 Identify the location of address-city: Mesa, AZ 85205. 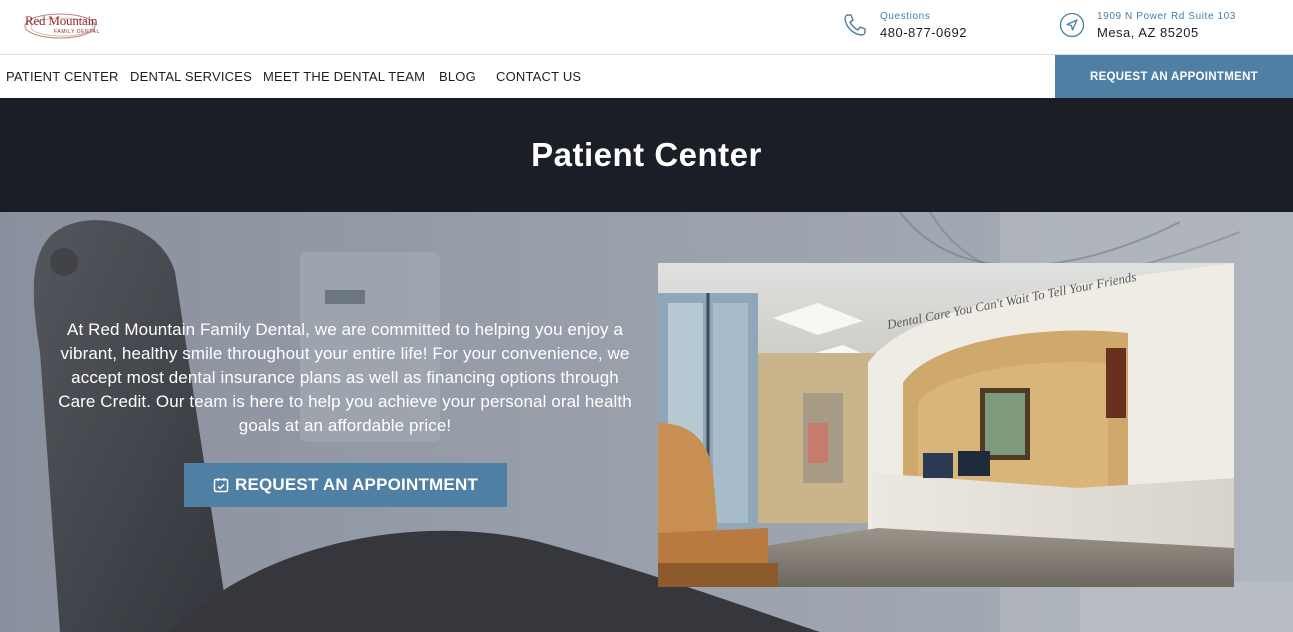
(1148, 32).